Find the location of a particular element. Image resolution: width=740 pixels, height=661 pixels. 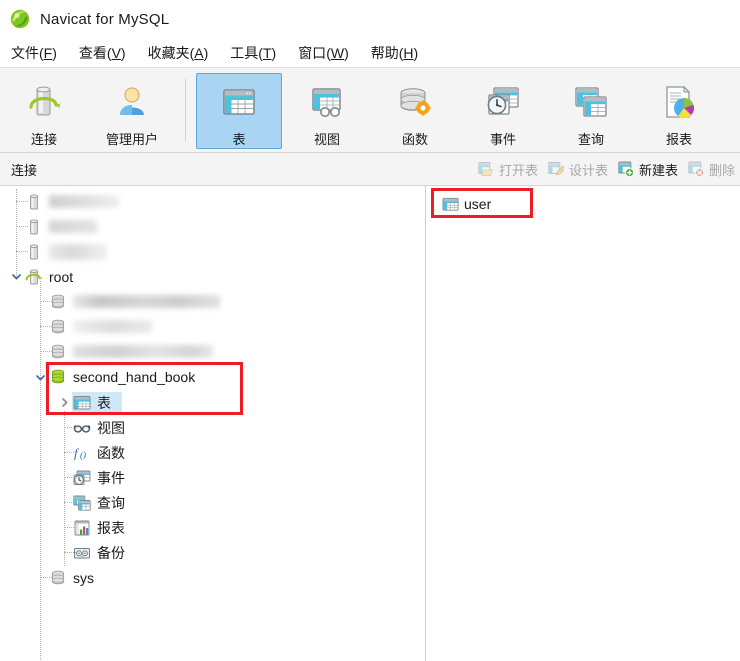

menu-help-label: 帮助 is located at coordinates (384, 52).